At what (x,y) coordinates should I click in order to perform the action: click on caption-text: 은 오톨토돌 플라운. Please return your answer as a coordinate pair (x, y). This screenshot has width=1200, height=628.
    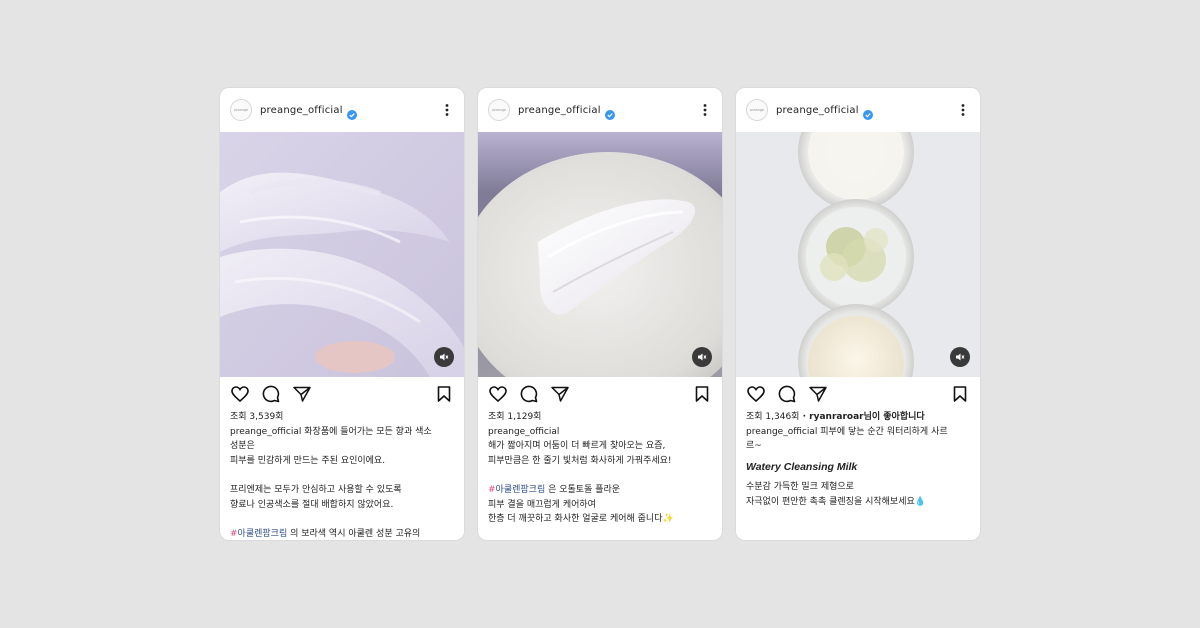
    Looking at the image, I should click on (583, 489).